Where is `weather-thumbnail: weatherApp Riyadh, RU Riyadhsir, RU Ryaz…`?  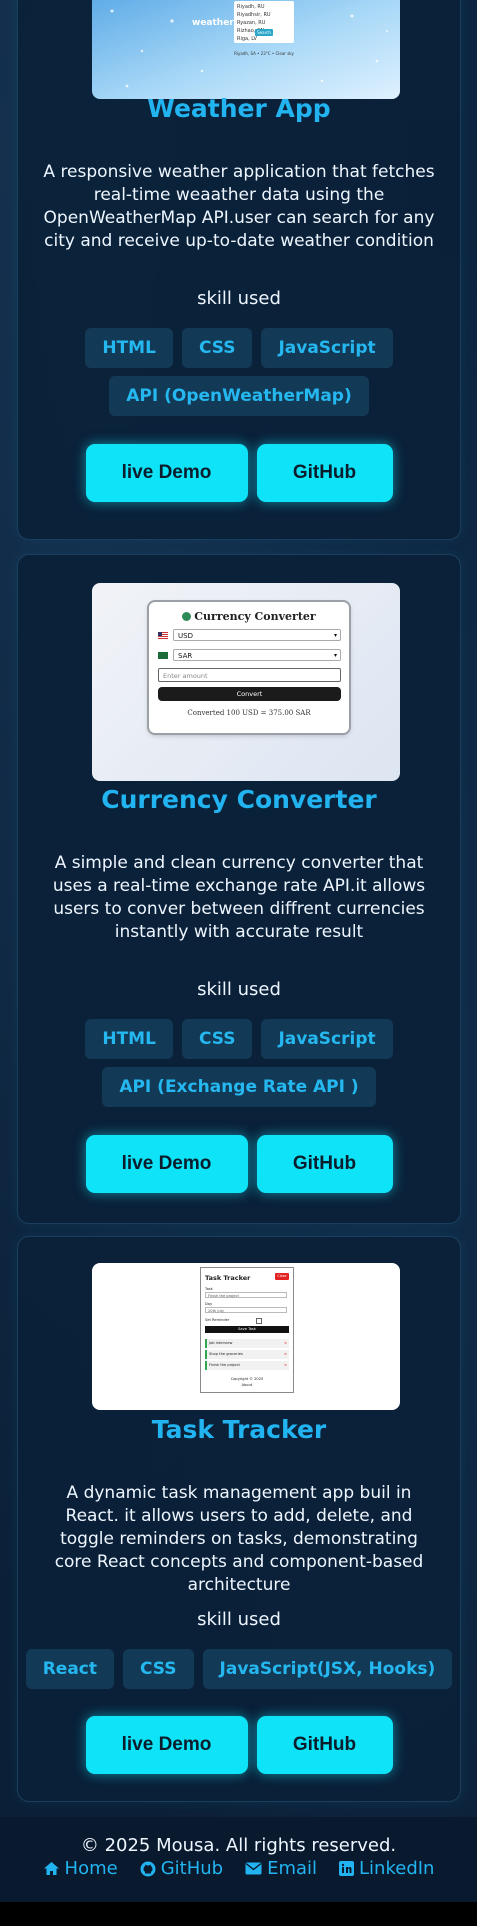
weather-thumbnail: weatherApp Riyadh, RU Riyadhsir, RU Ryaz… is located at coordinates (246, 49).